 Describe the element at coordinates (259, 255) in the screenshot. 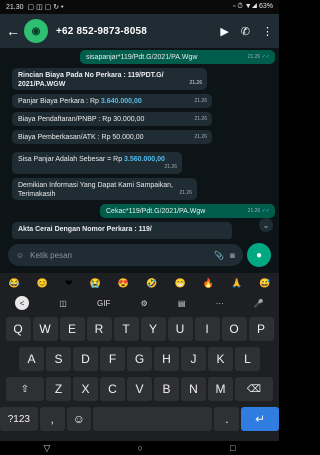

I see `mic-button: ●` at that location.